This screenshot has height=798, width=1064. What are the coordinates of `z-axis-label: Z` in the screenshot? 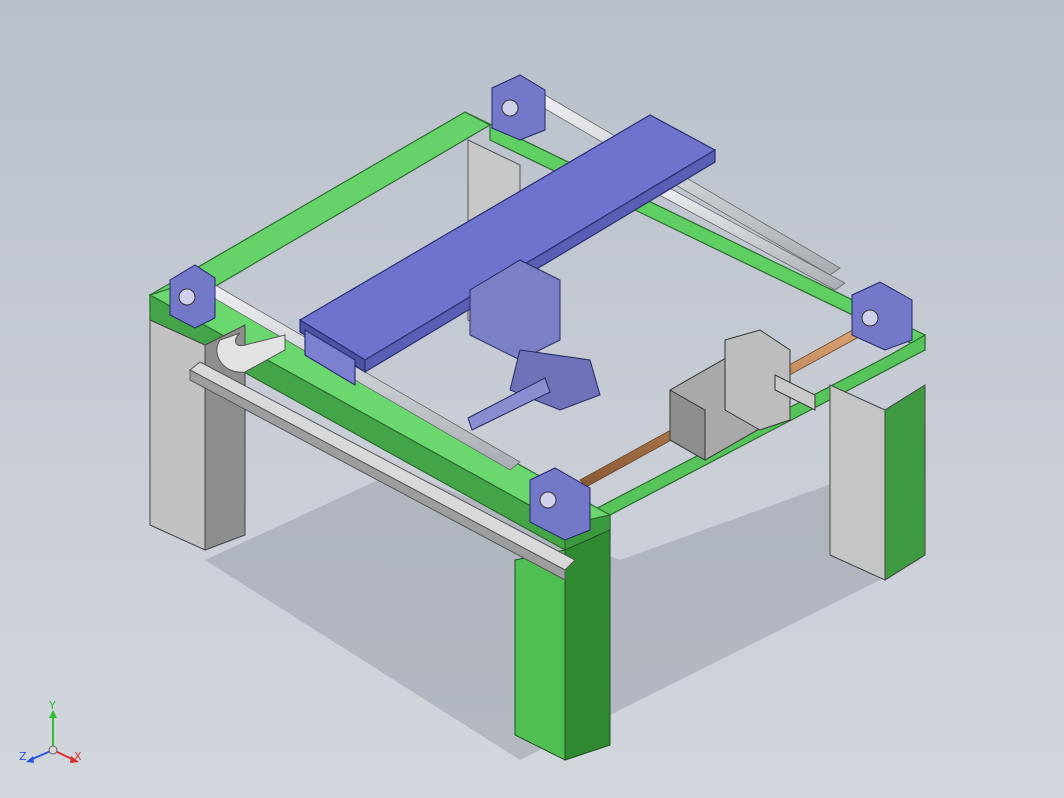 It's located at (23, 756).